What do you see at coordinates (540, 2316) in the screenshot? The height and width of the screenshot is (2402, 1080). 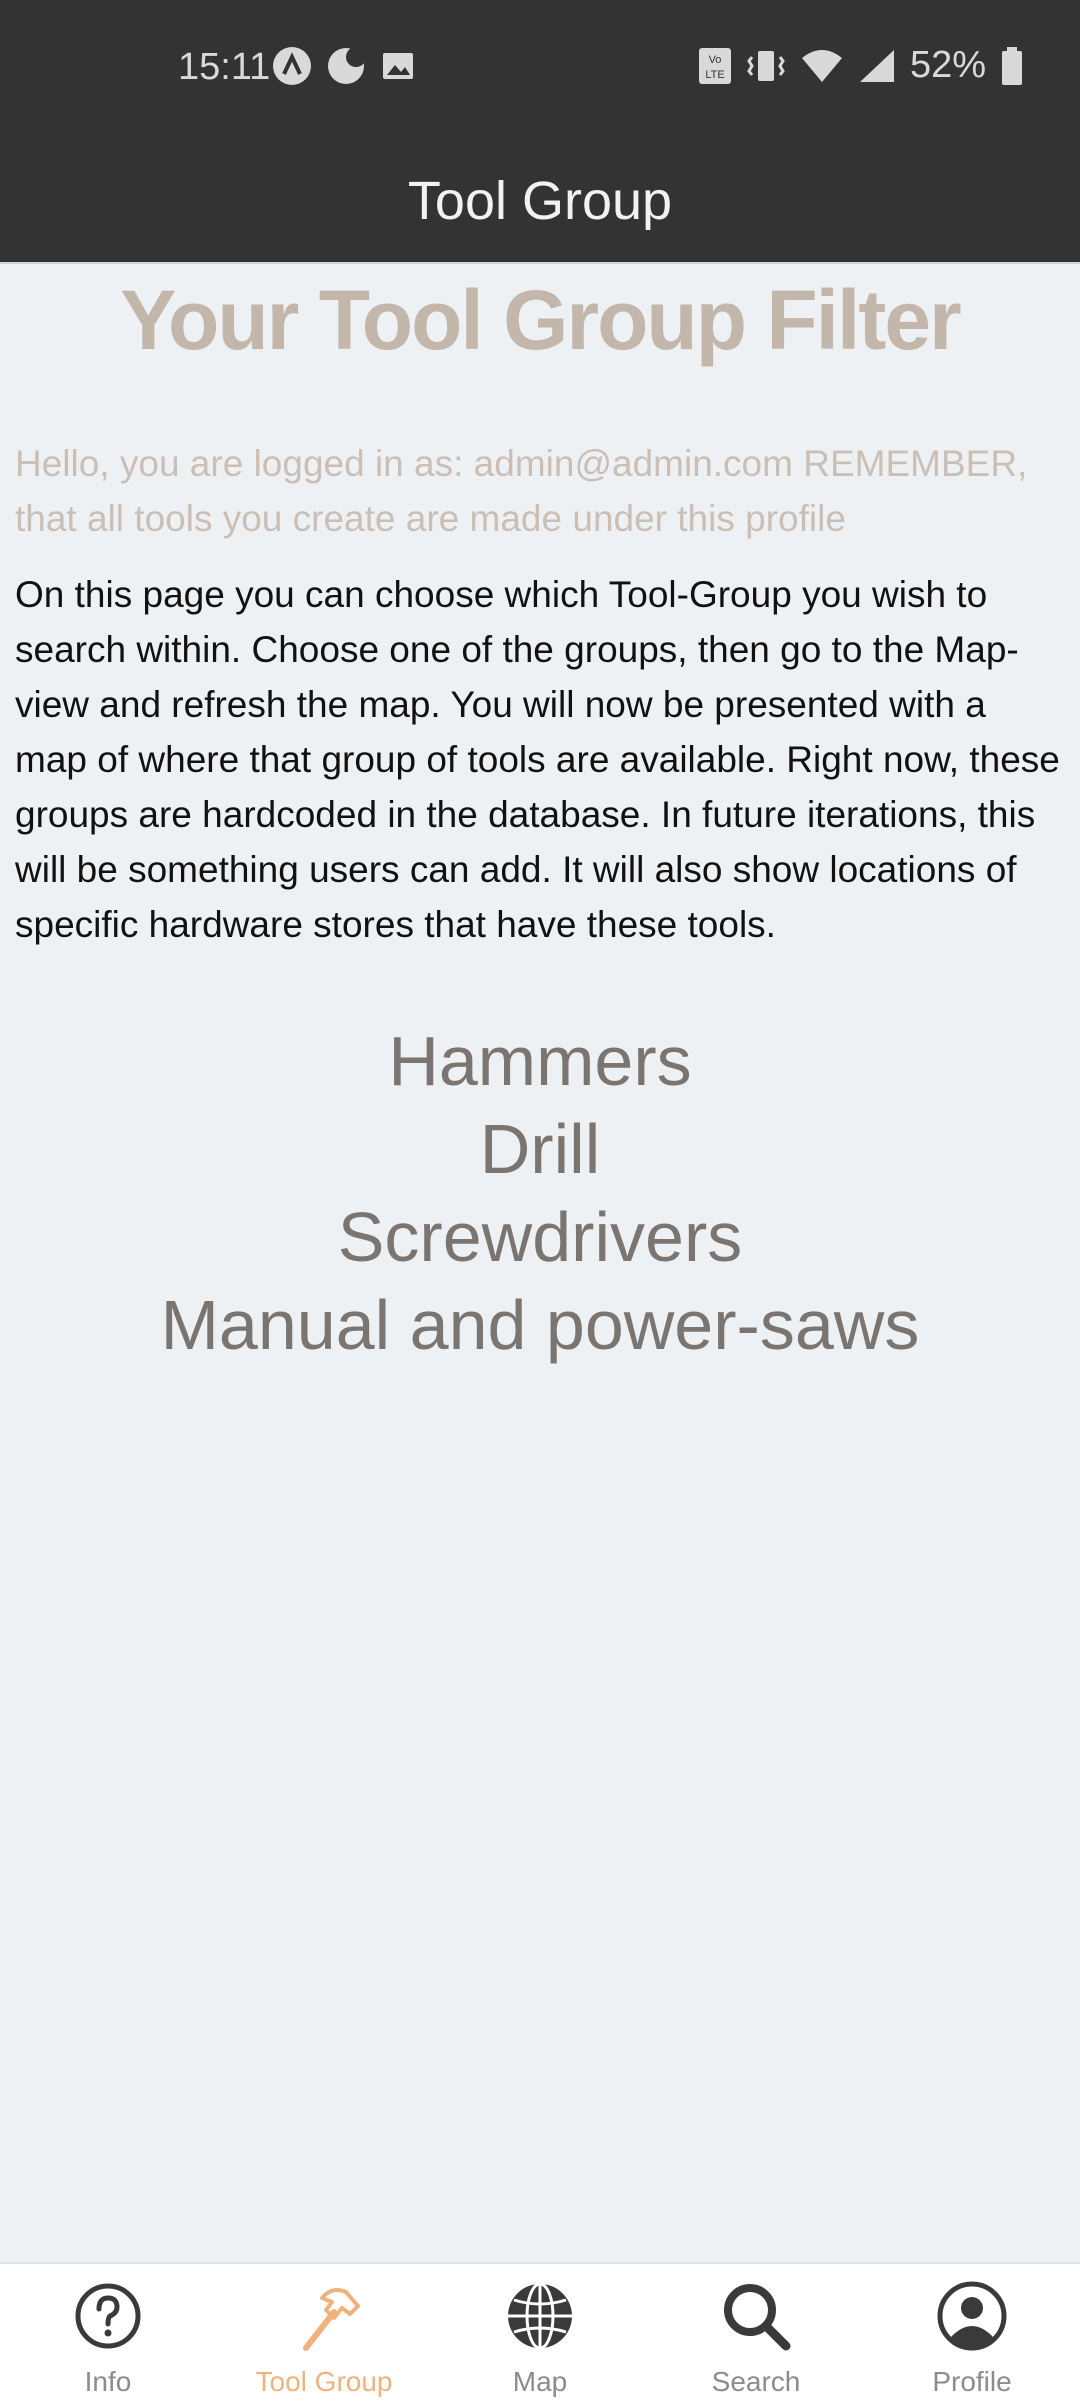 I see `globe-icon` at bounding box center [540, 2316].